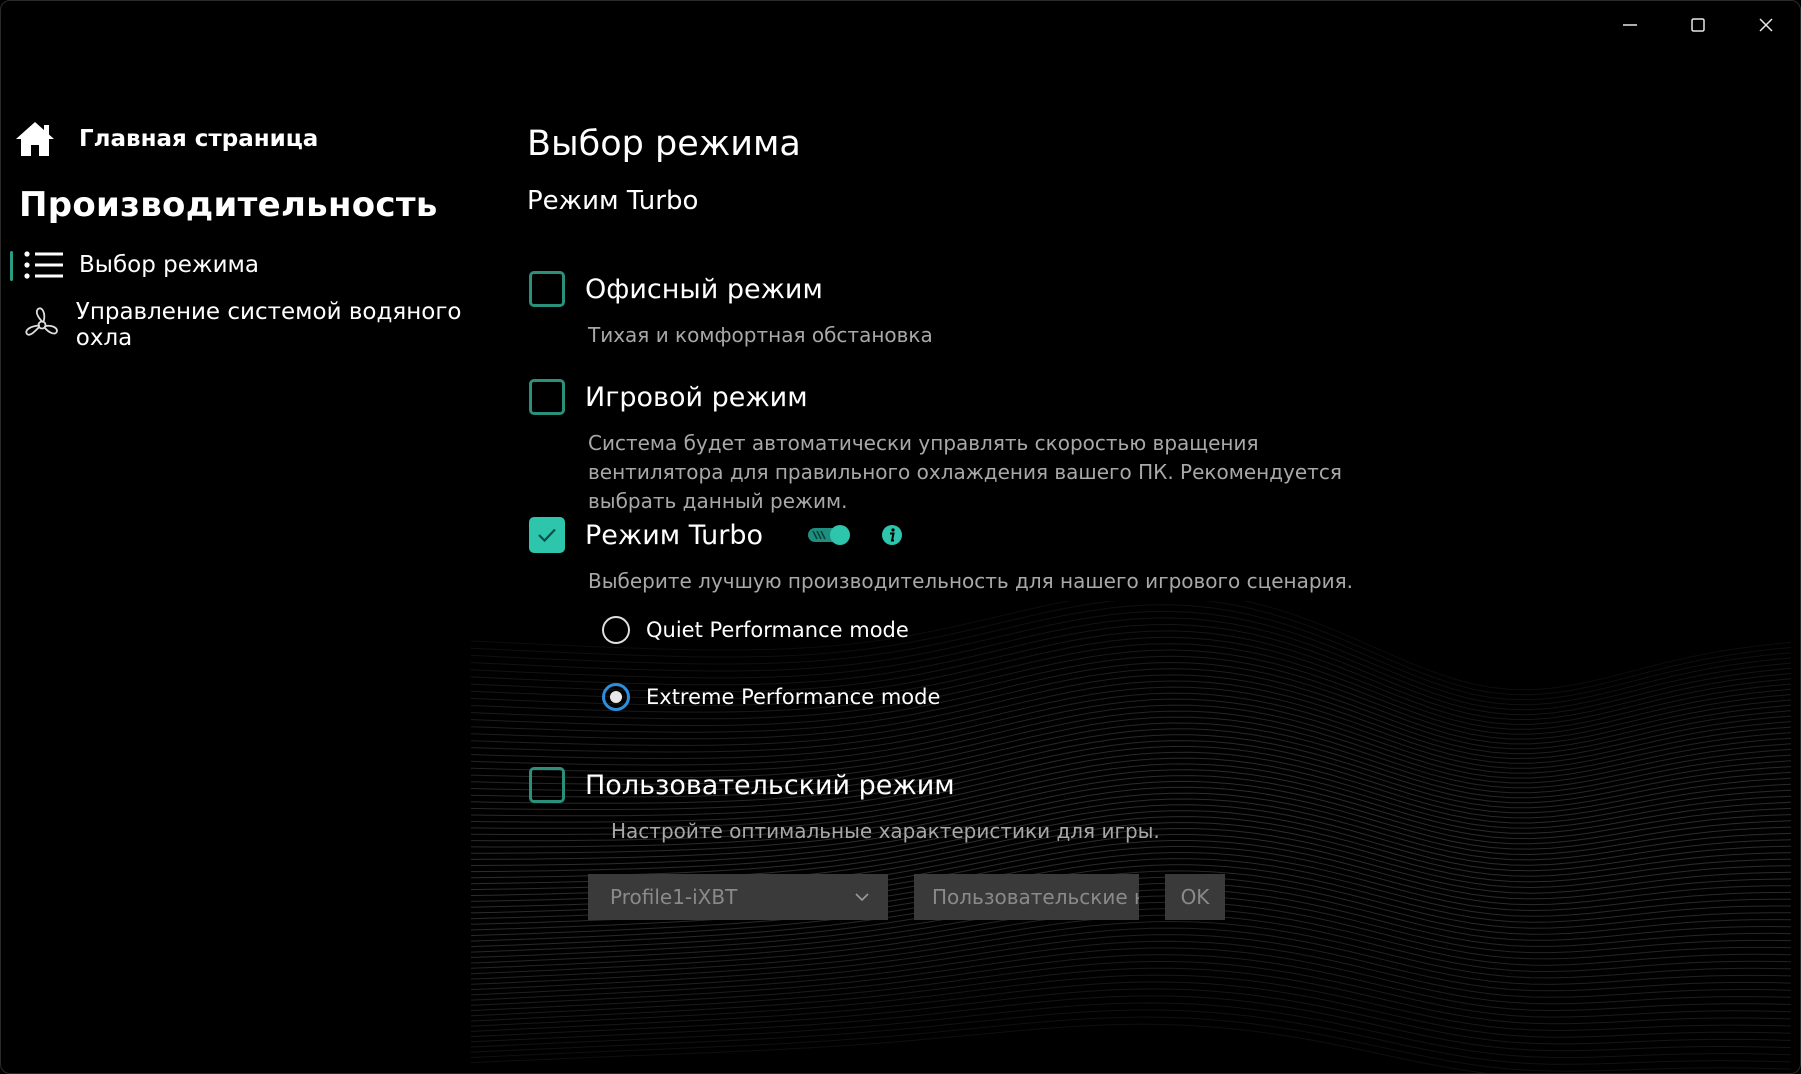 The height and width of the screenshot is (1074, 1801). I want to click on mode-title: Режим Turbo, so click(674, 535).